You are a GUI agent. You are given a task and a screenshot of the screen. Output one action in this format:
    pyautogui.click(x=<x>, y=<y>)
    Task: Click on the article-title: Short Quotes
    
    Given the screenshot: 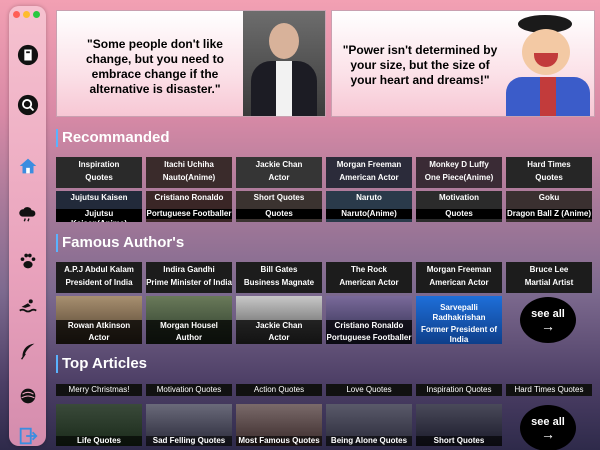 What is the action you would take?
    pyautogui.click(x=459, y=441)
    